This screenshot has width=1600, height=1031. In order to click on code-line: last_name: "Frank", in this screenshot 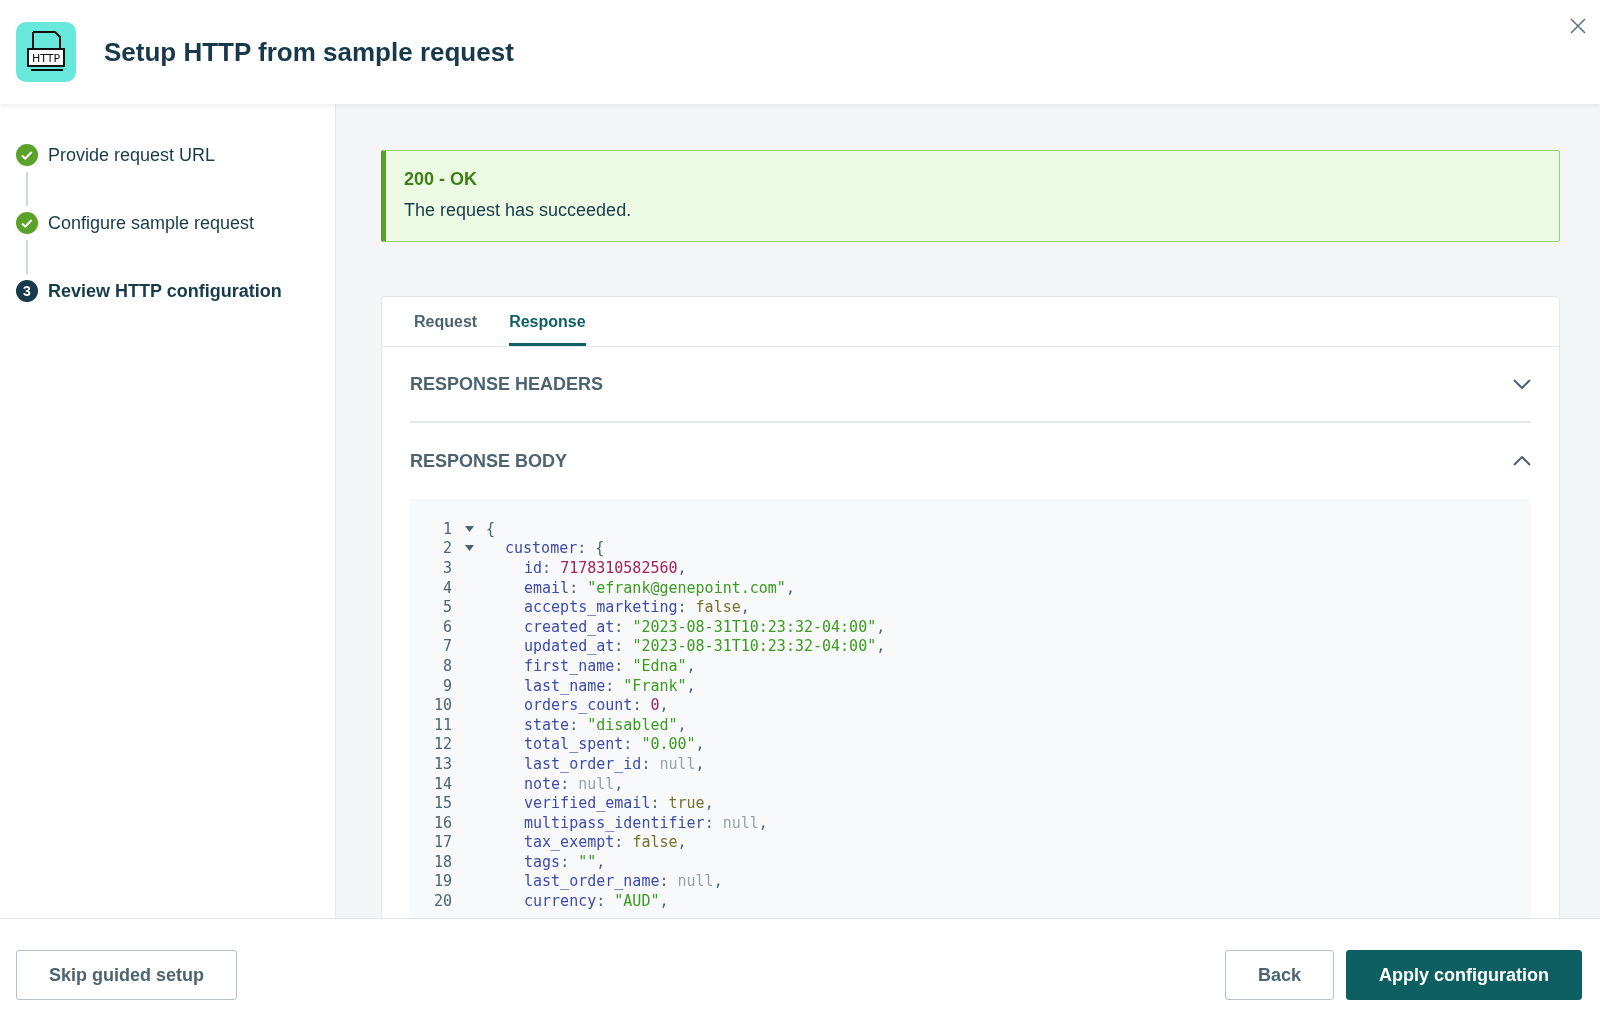, I will do `click(610, 685)`.